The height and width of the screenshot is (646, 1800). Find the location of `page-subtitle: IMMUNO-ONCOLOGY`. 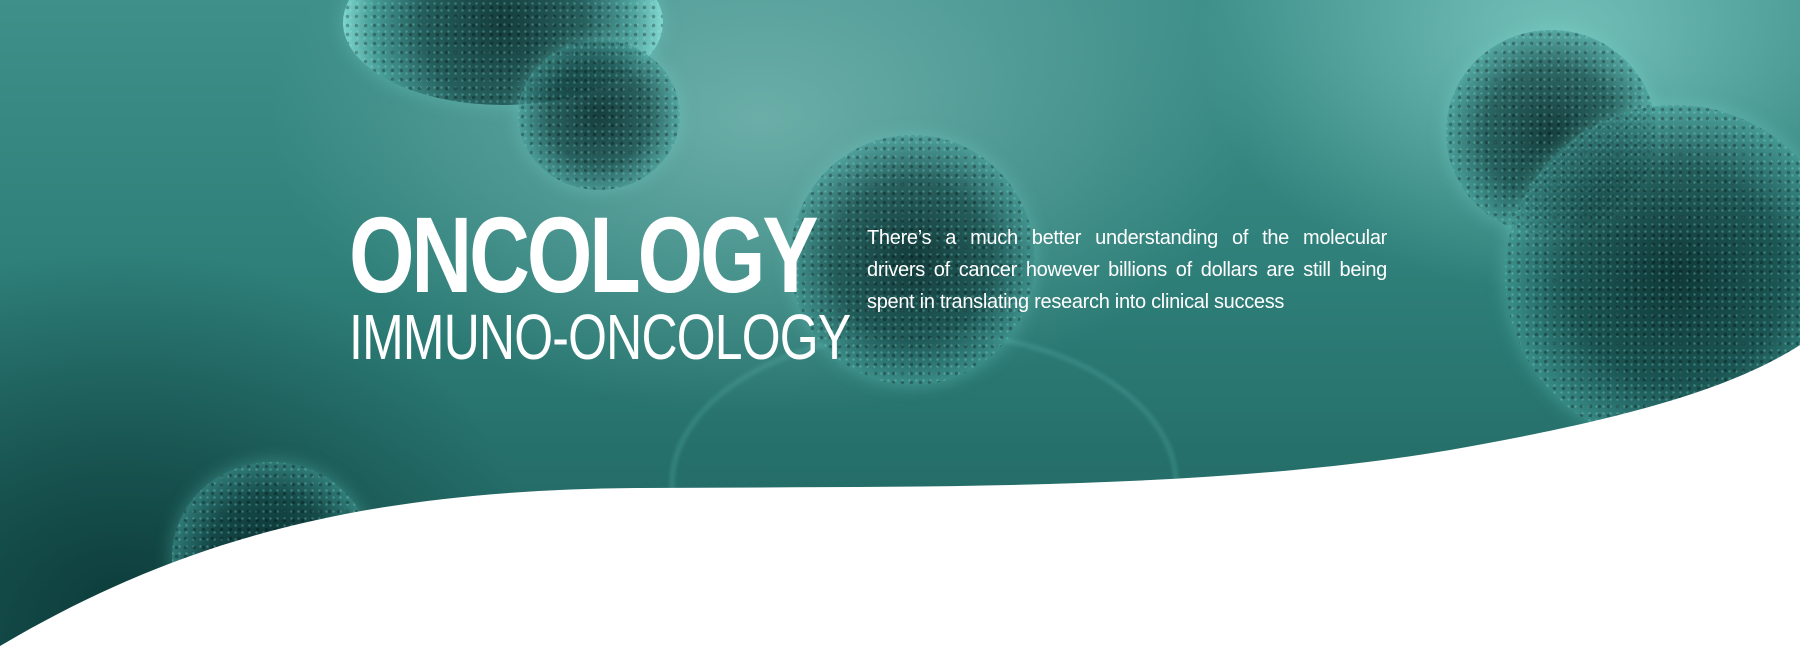

page-subtitle: IMMUNO-ONCOLOGY is located at coordinates (600, 337).